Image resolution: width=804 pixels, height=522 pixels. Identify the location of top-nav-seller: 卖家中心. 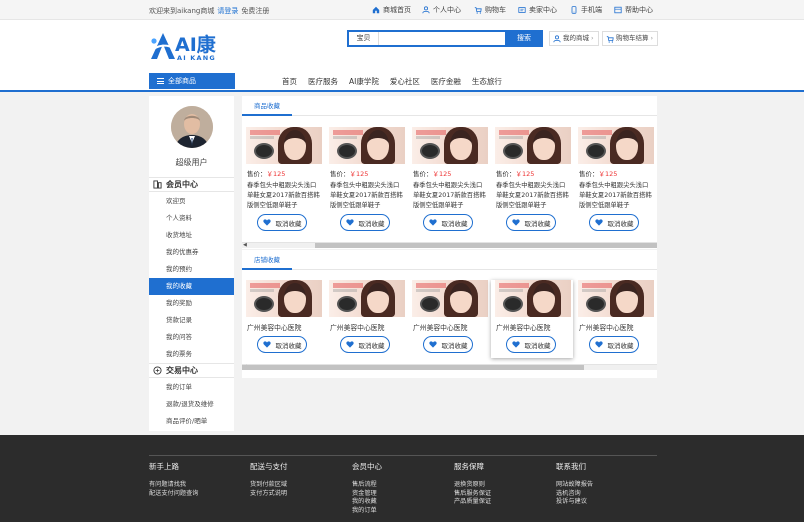
(537, 10).